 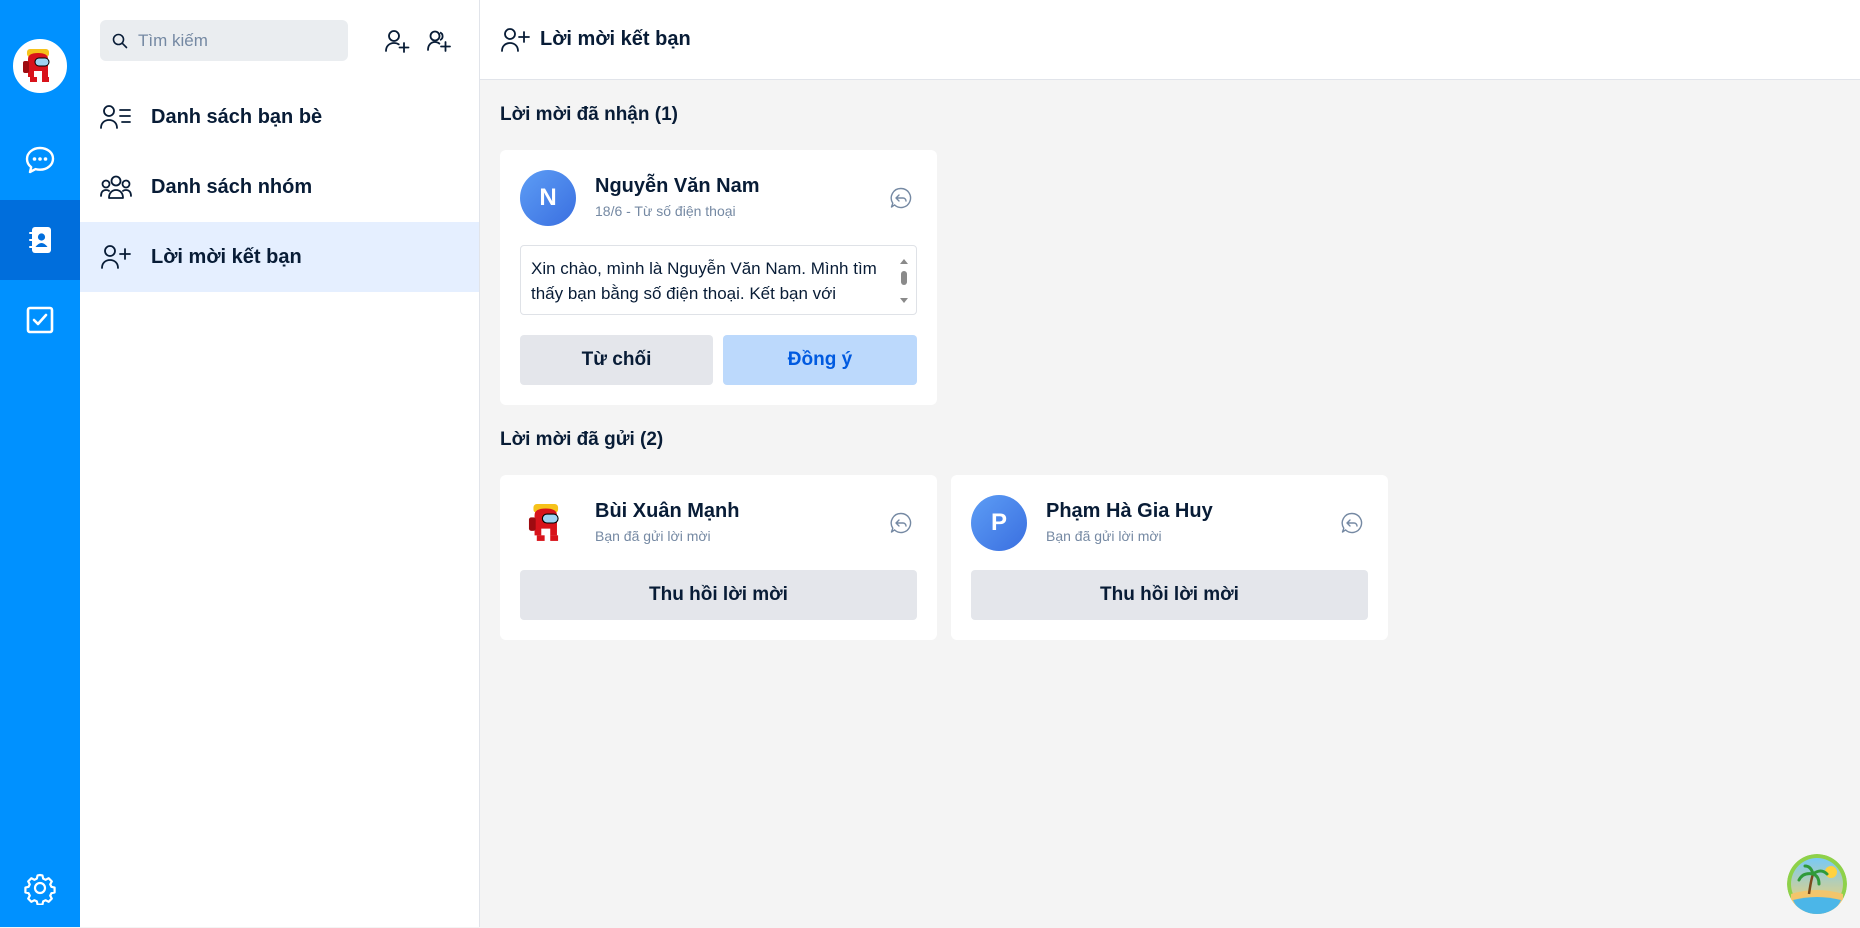 I want to click on sender-name: Nguyễn Văn Nam, so click(x=677, y=186).